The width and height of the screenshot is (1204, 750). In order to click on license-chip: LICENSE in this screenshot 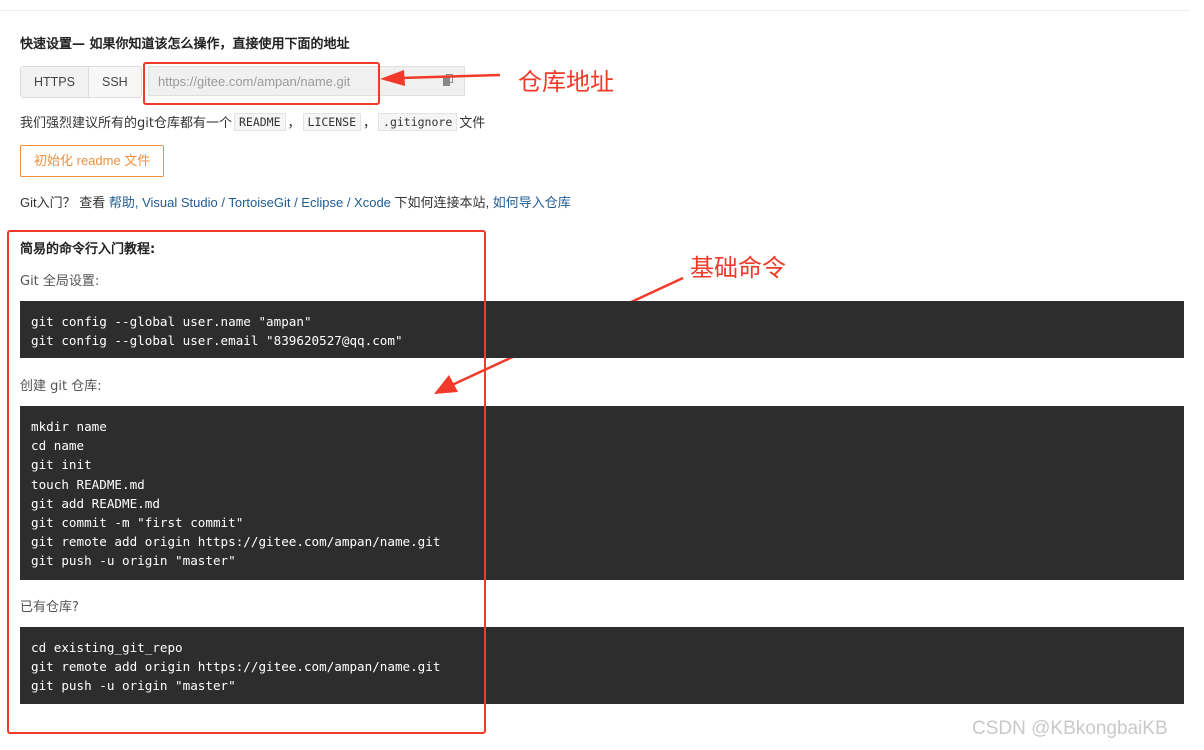, I will do `click(331, 121)`.